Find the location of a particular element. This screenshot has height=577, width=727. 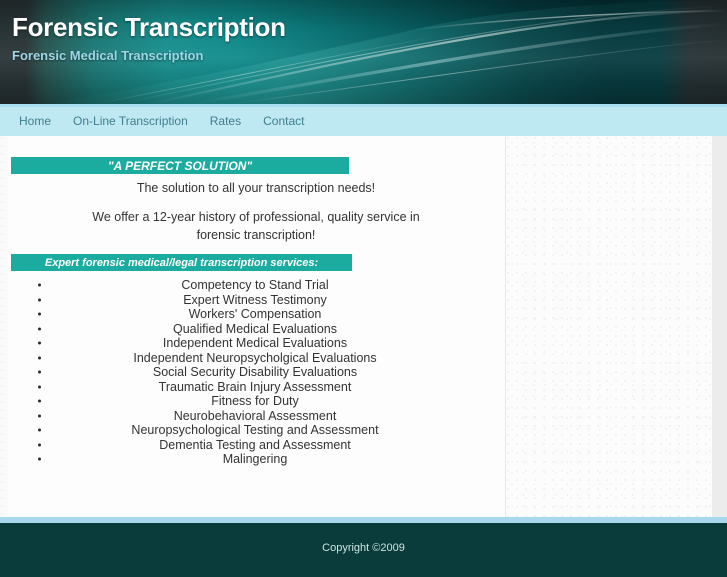

list-item: Malingering is located at coordinates (255, 459).